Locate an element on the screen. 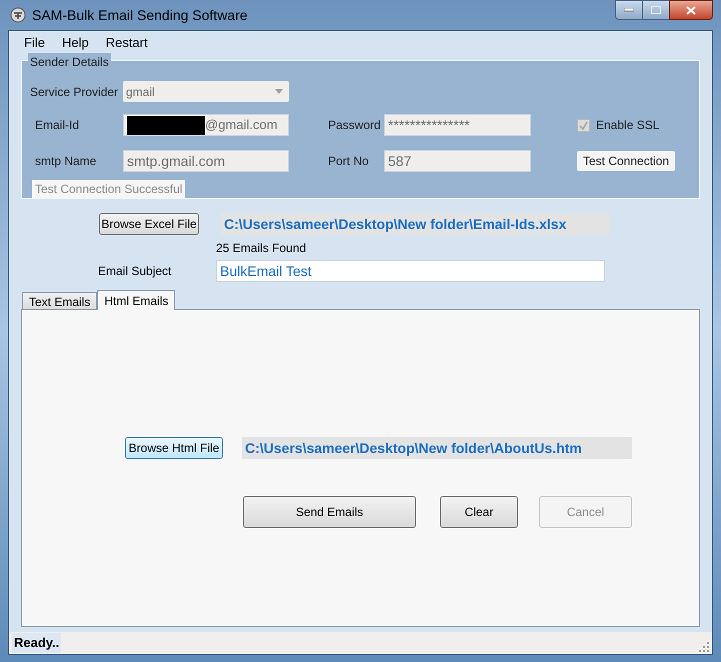 The image size is (721, 662). close-button is located at coordinates (691, 10).